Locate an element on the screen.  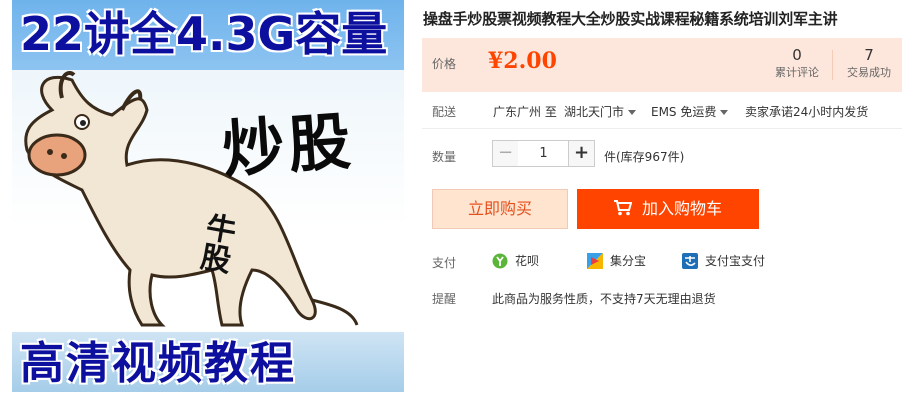
quantity-decrease-button: − is located at coordinates (505, 153).